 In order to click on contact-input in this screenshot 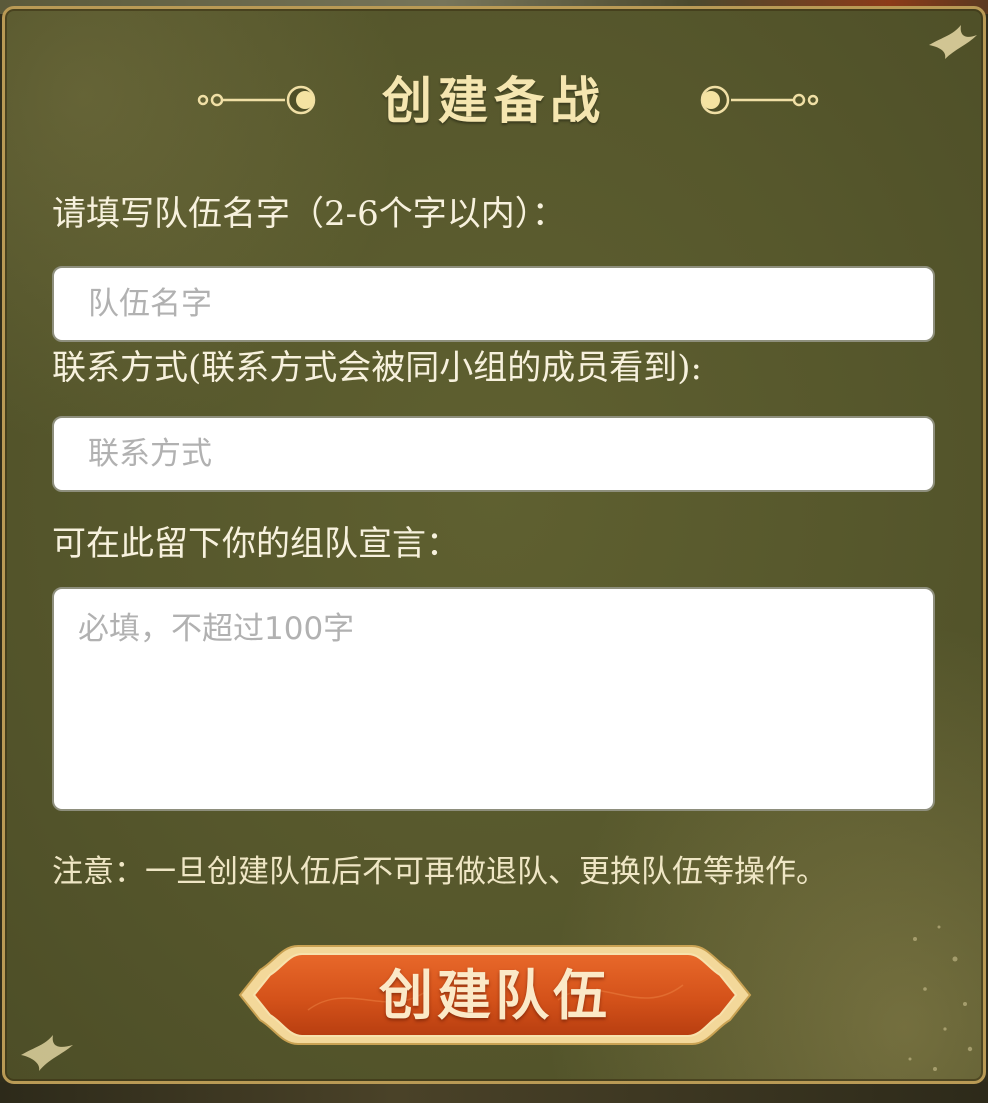, I will do `click(493, 454)`.